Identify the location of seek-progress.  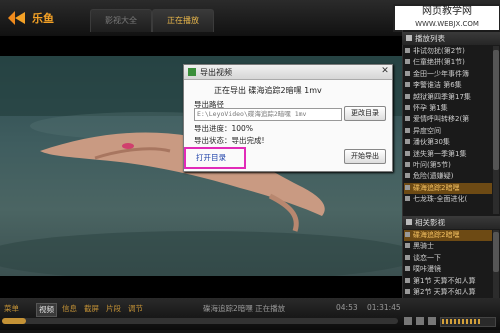
(14, 321).